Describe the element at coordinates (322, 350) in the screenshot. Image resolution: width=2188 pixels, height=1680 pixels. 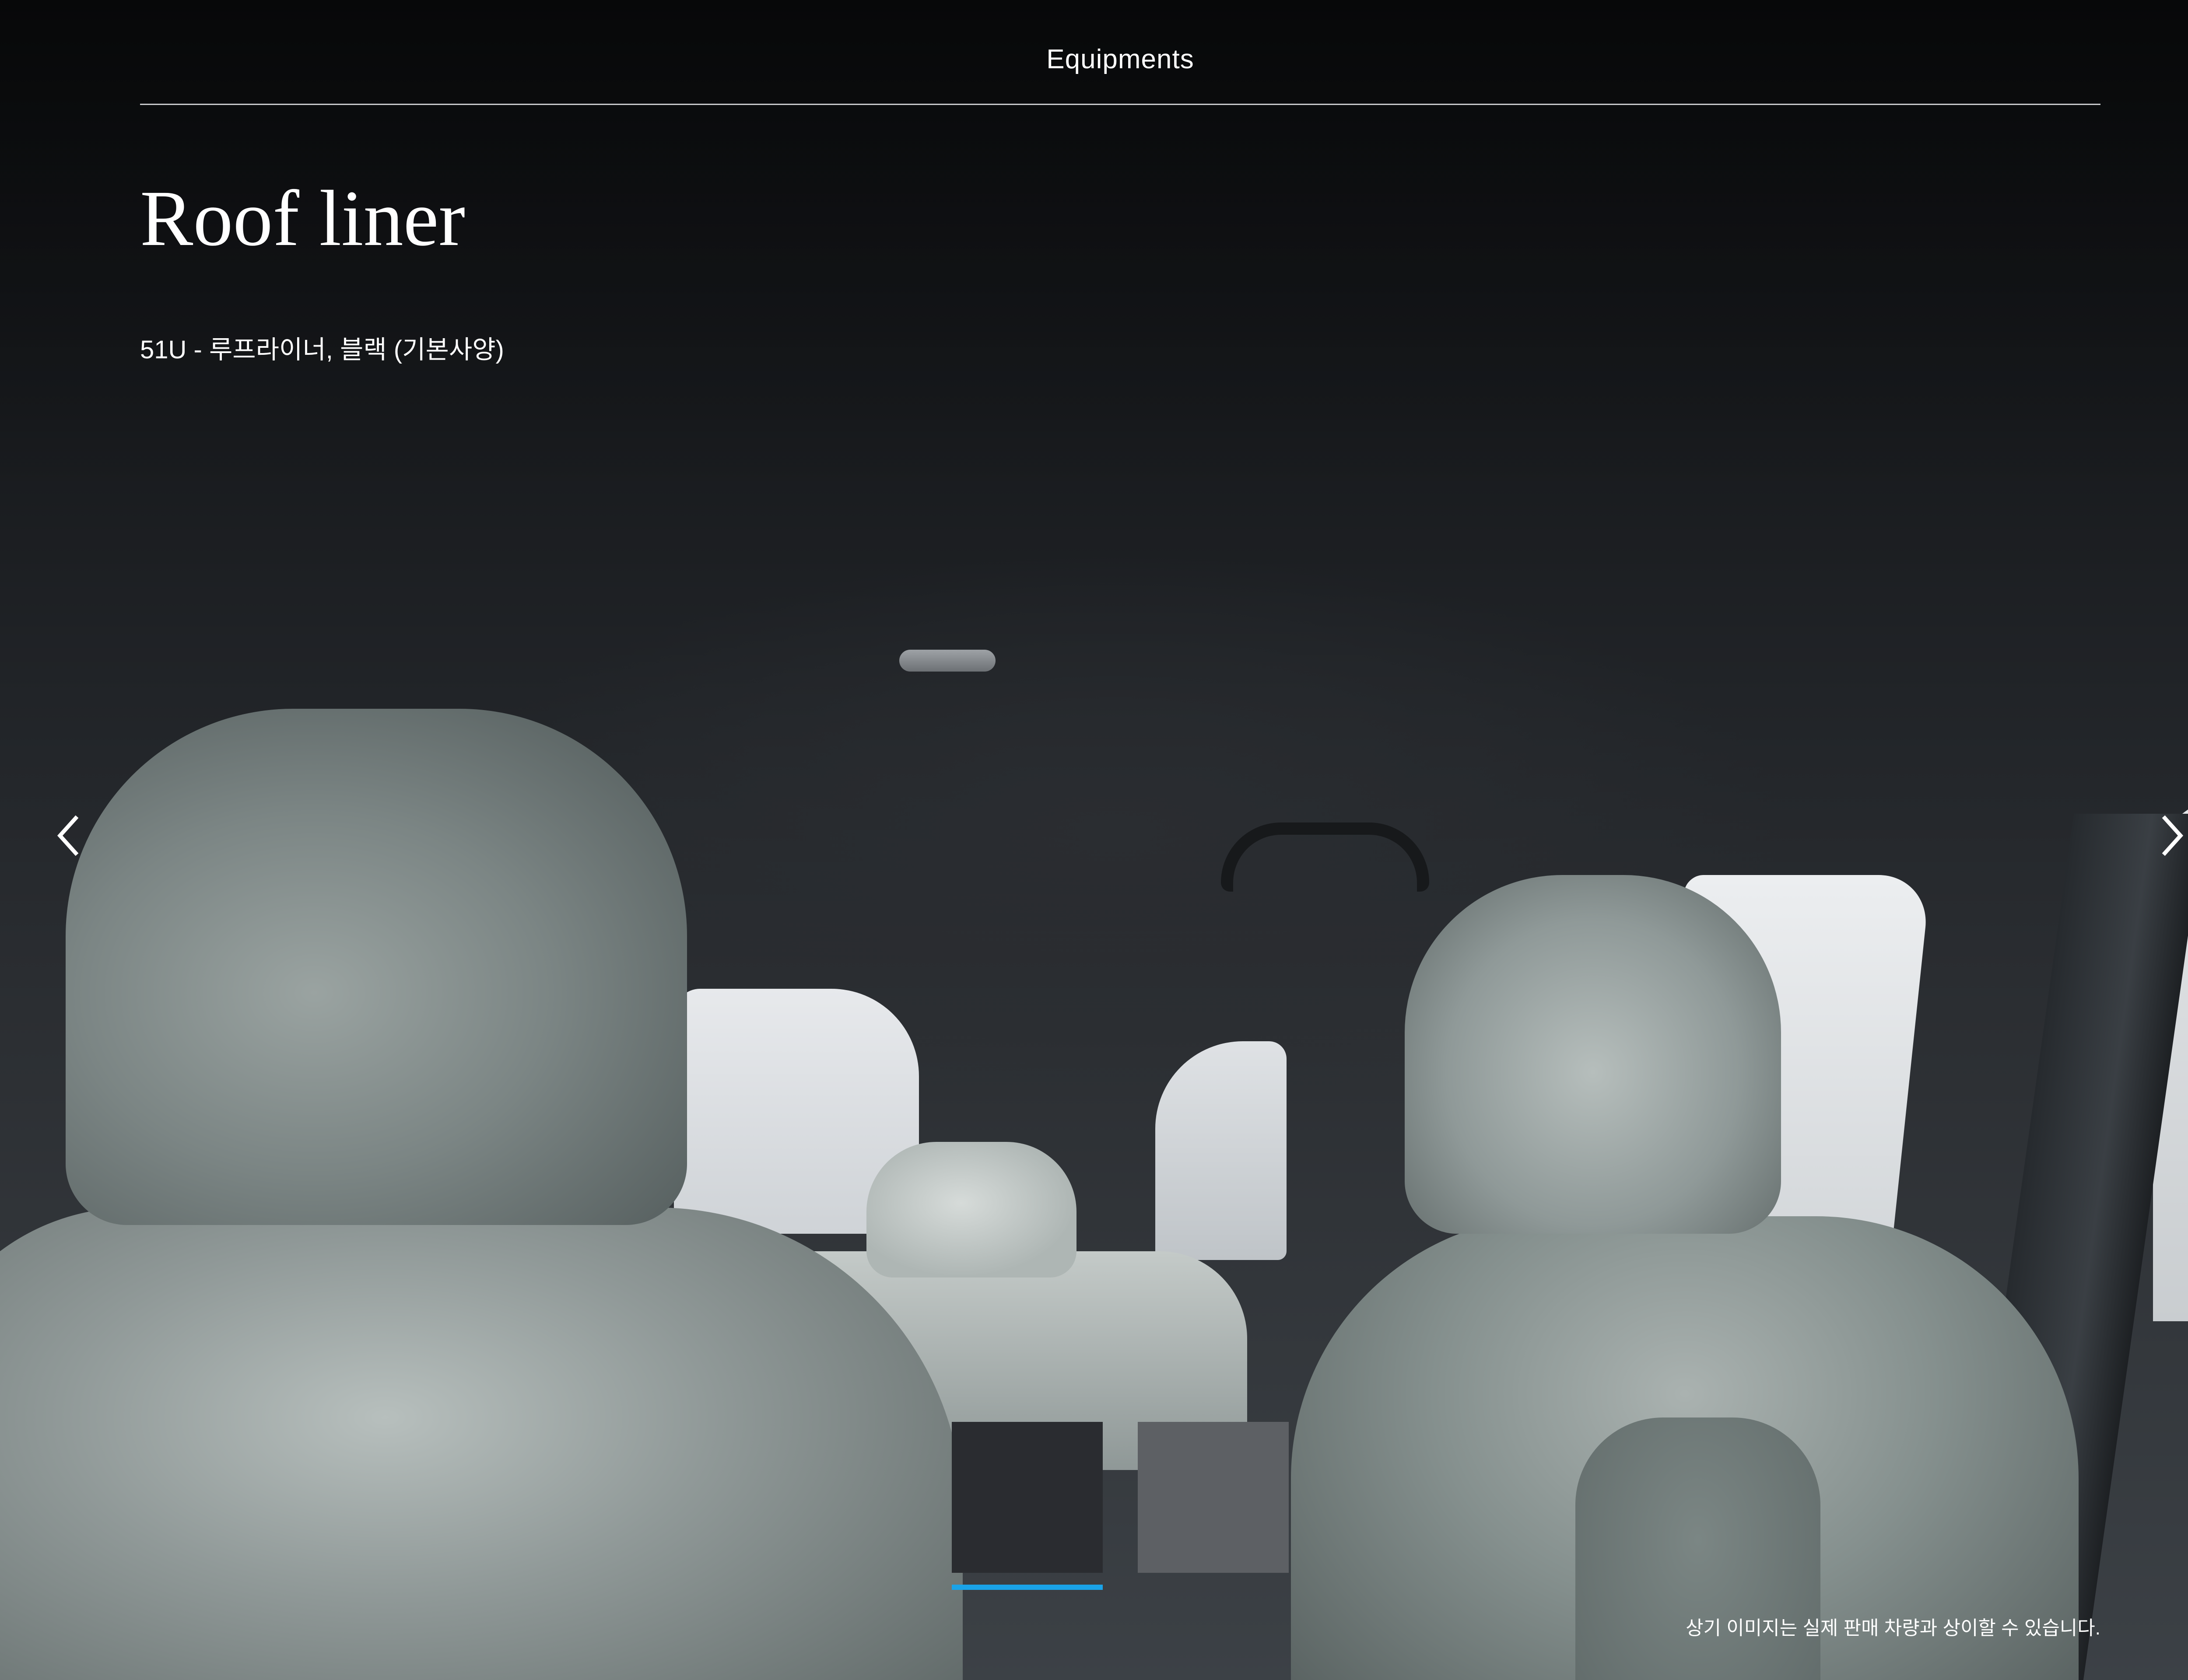
I see `option-description: 51U - 루프라이너, 블랙 (기본사양)` at that location.